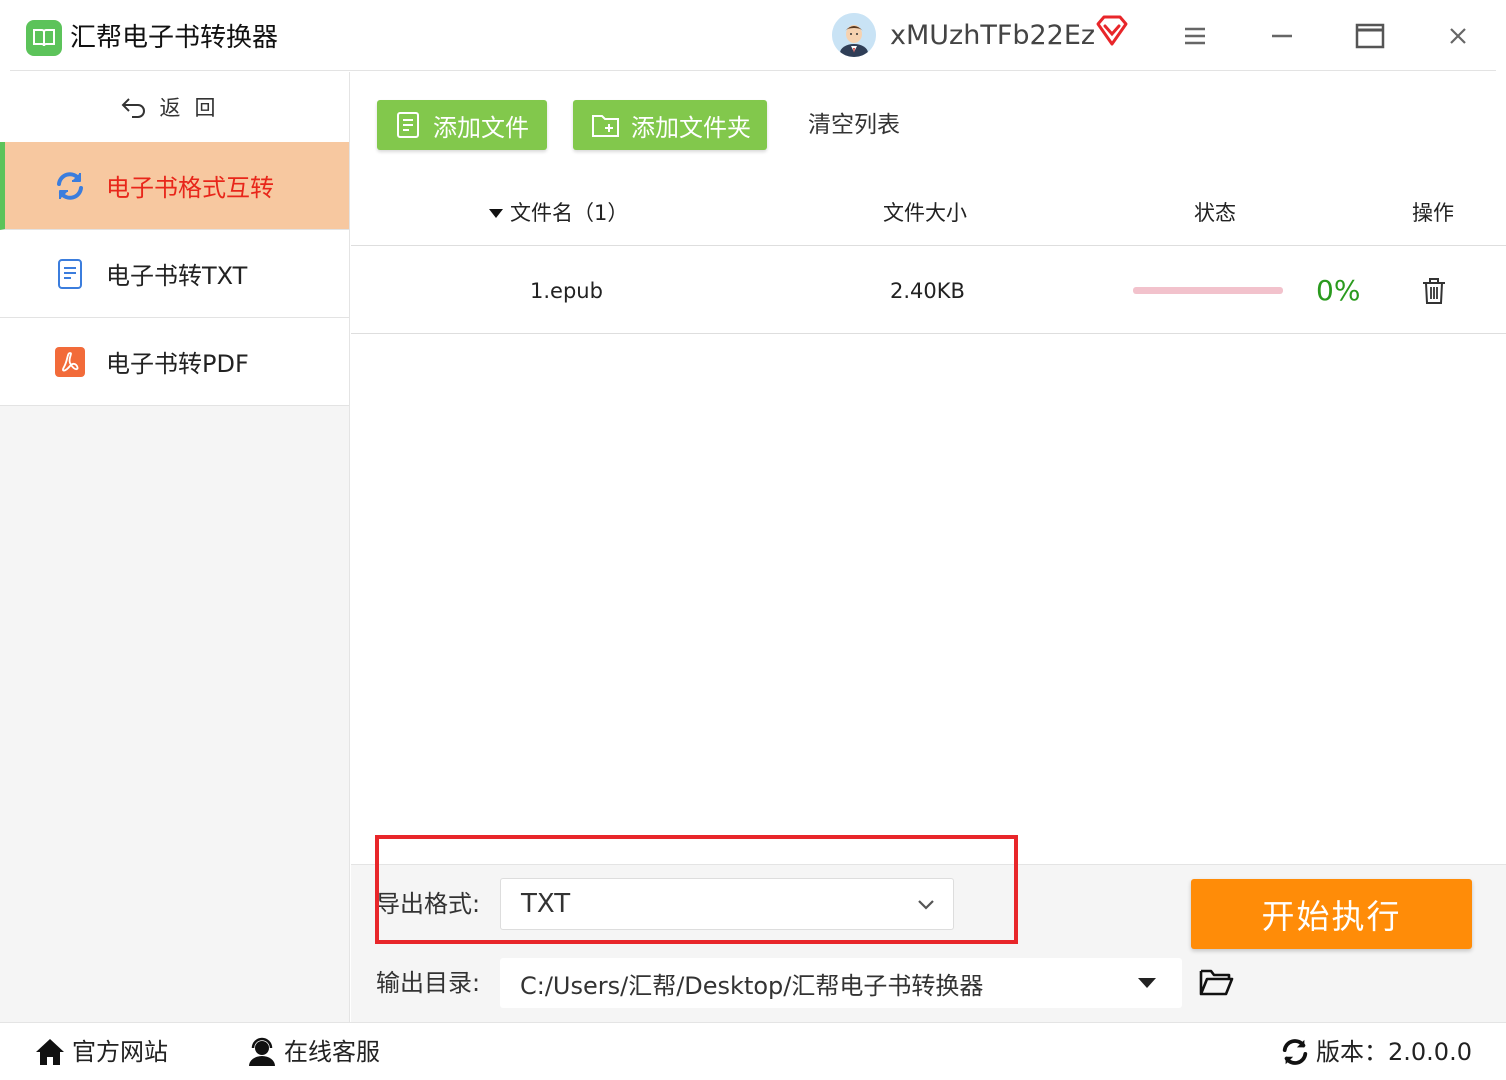 This screenshot has width=1506, height=1080. Describe the element at coordinates (854, 125) in the screenshot. I see `clear-list-button: 清空列表` at that location.